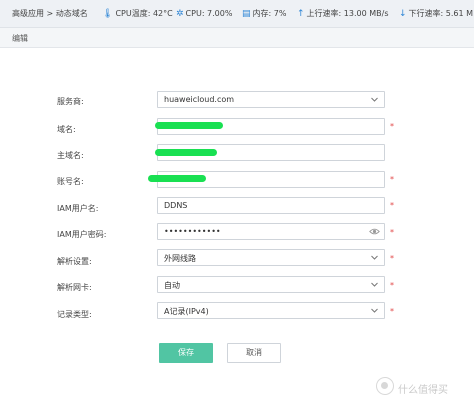 This screenshot has width=474, height=402. What do you see at coordinates (20, 38) in the screenshot?
I see `page-title: 编辑` at bounding box center [20, 38].